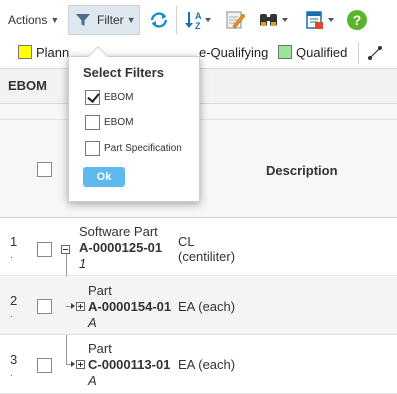 This screenshot has height=394, width=397. What do you see at coordinates (207, 249) in the screenshot?
I see `unit-of-measure: CL (centiliter)` at bounding box center [207, 249].